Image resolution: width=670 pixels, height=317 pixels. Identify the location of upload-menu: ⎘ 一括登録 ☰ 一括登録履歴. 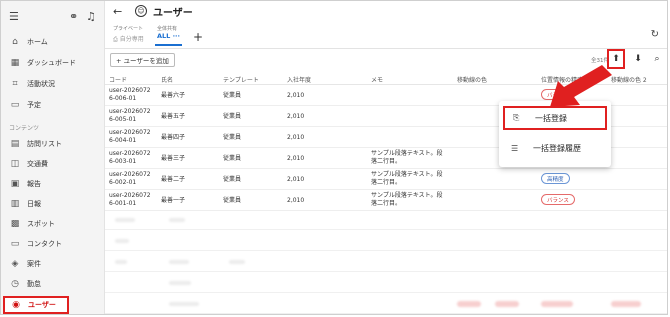
(555, 134).